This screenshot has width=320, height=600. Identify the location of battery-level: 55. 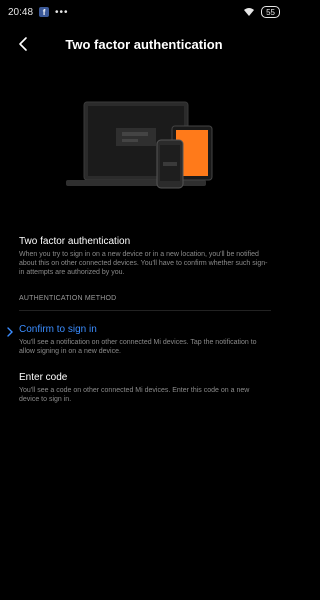
(270, 12).